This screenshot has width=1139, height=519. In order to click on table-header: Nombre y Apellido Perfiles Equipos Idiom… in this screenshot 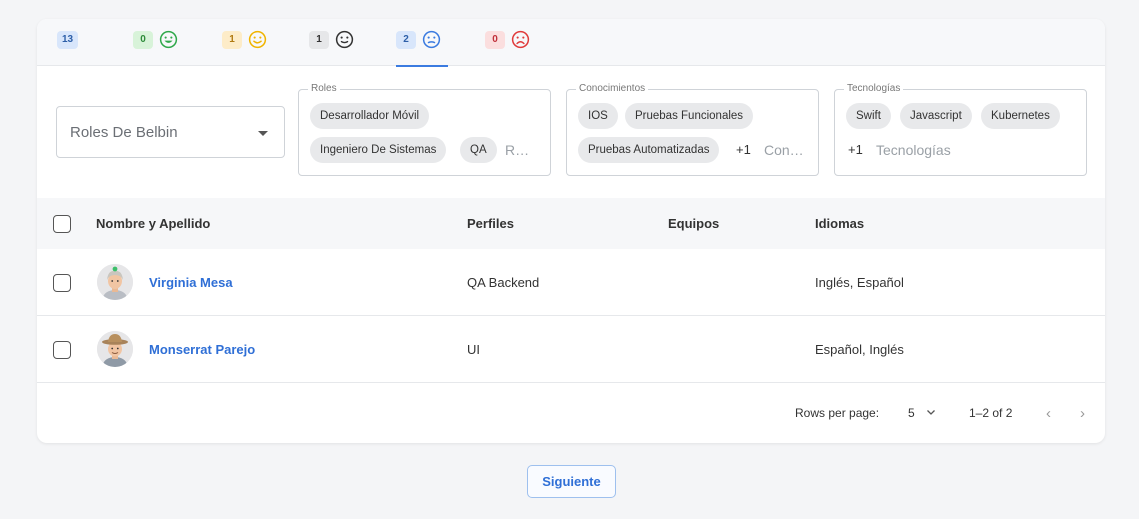, I will do `click(571, 223)`.